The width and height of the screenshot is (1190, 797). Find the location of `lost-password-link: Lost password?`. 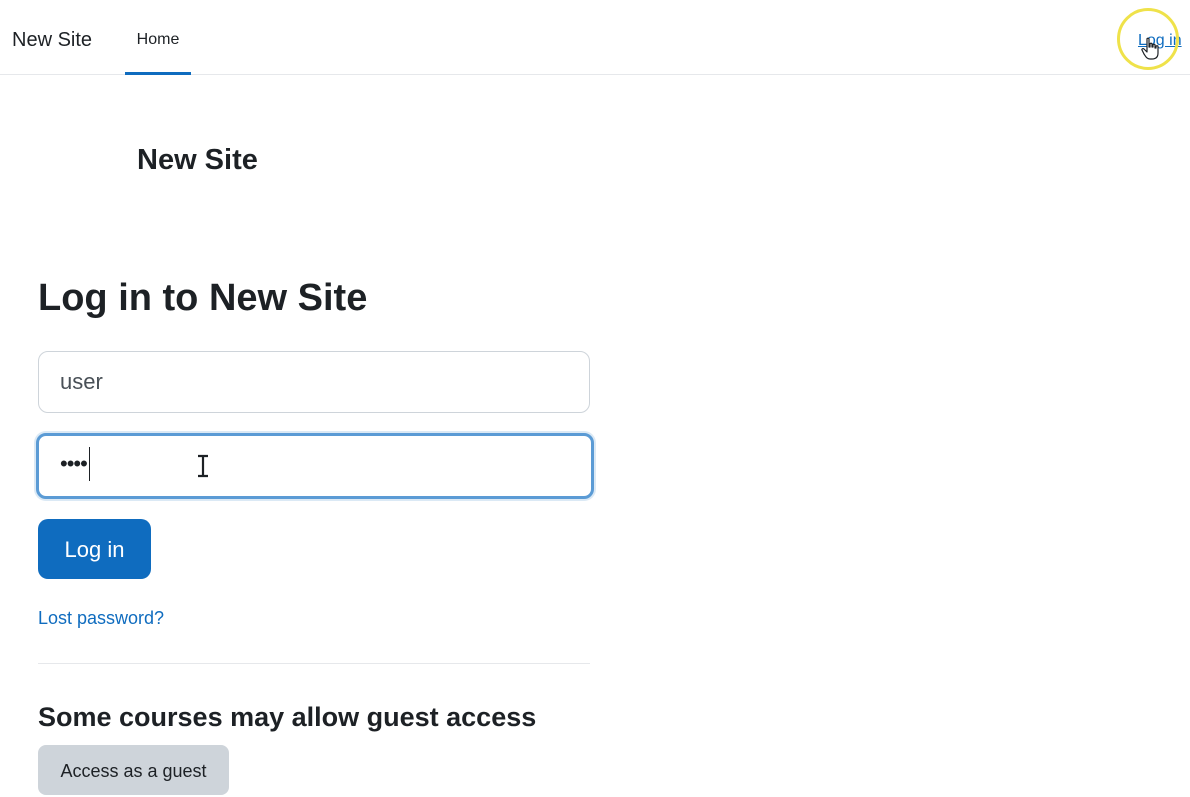

lost-password-link: Lost password? is located at coordinates (101, 618).